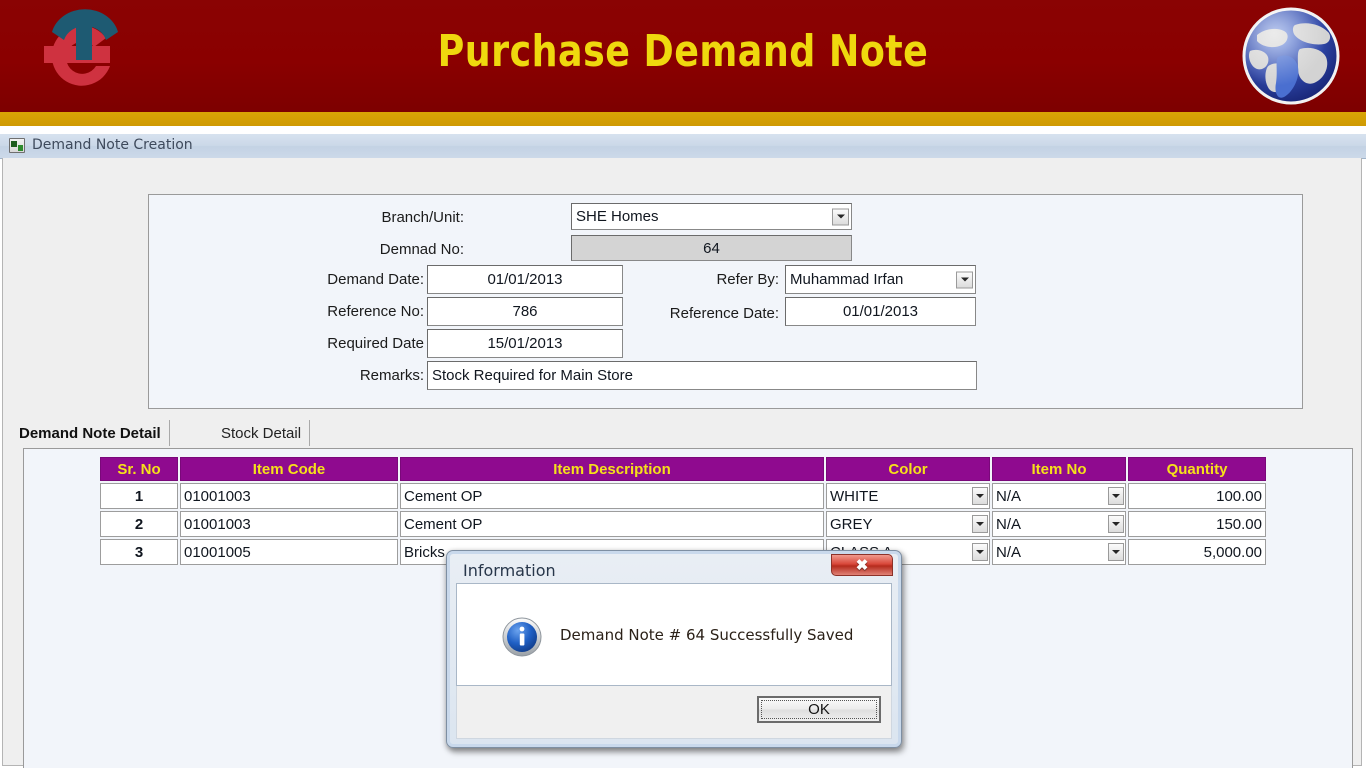 The width and height of the screenshot is (1366, 768). I want to click on dialog-footer: OK, so click(674, 712).